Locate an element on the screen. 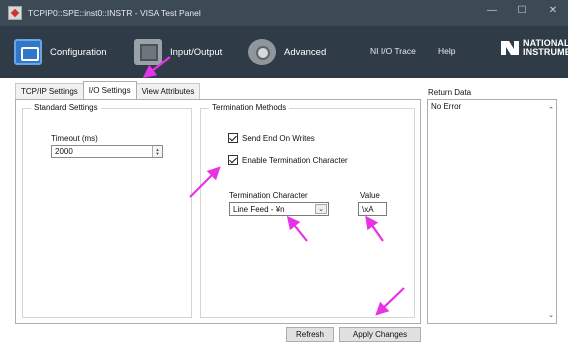 Image resolution: width=568 pixels, height=344 pixels. ni-logo: NATIONAL INSTRUMENTS is located at coordinates (534, 48).